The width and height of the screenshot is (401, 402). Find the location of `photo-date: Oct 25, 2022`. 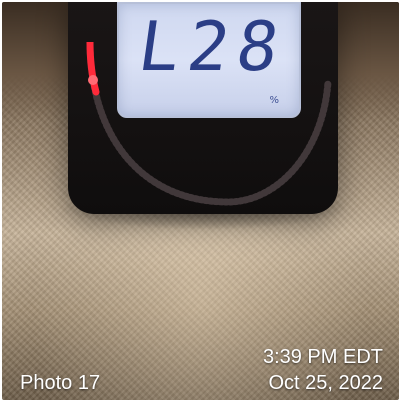

photo-date: Oct 25, 2022 is located at coordinates (325, 383).